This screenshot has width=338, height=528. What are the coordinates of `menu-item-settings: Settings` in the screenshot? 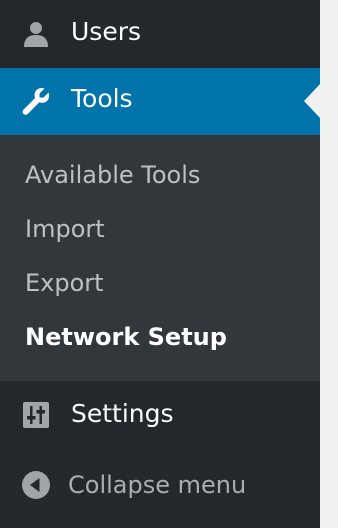 It's located at (160, 415).